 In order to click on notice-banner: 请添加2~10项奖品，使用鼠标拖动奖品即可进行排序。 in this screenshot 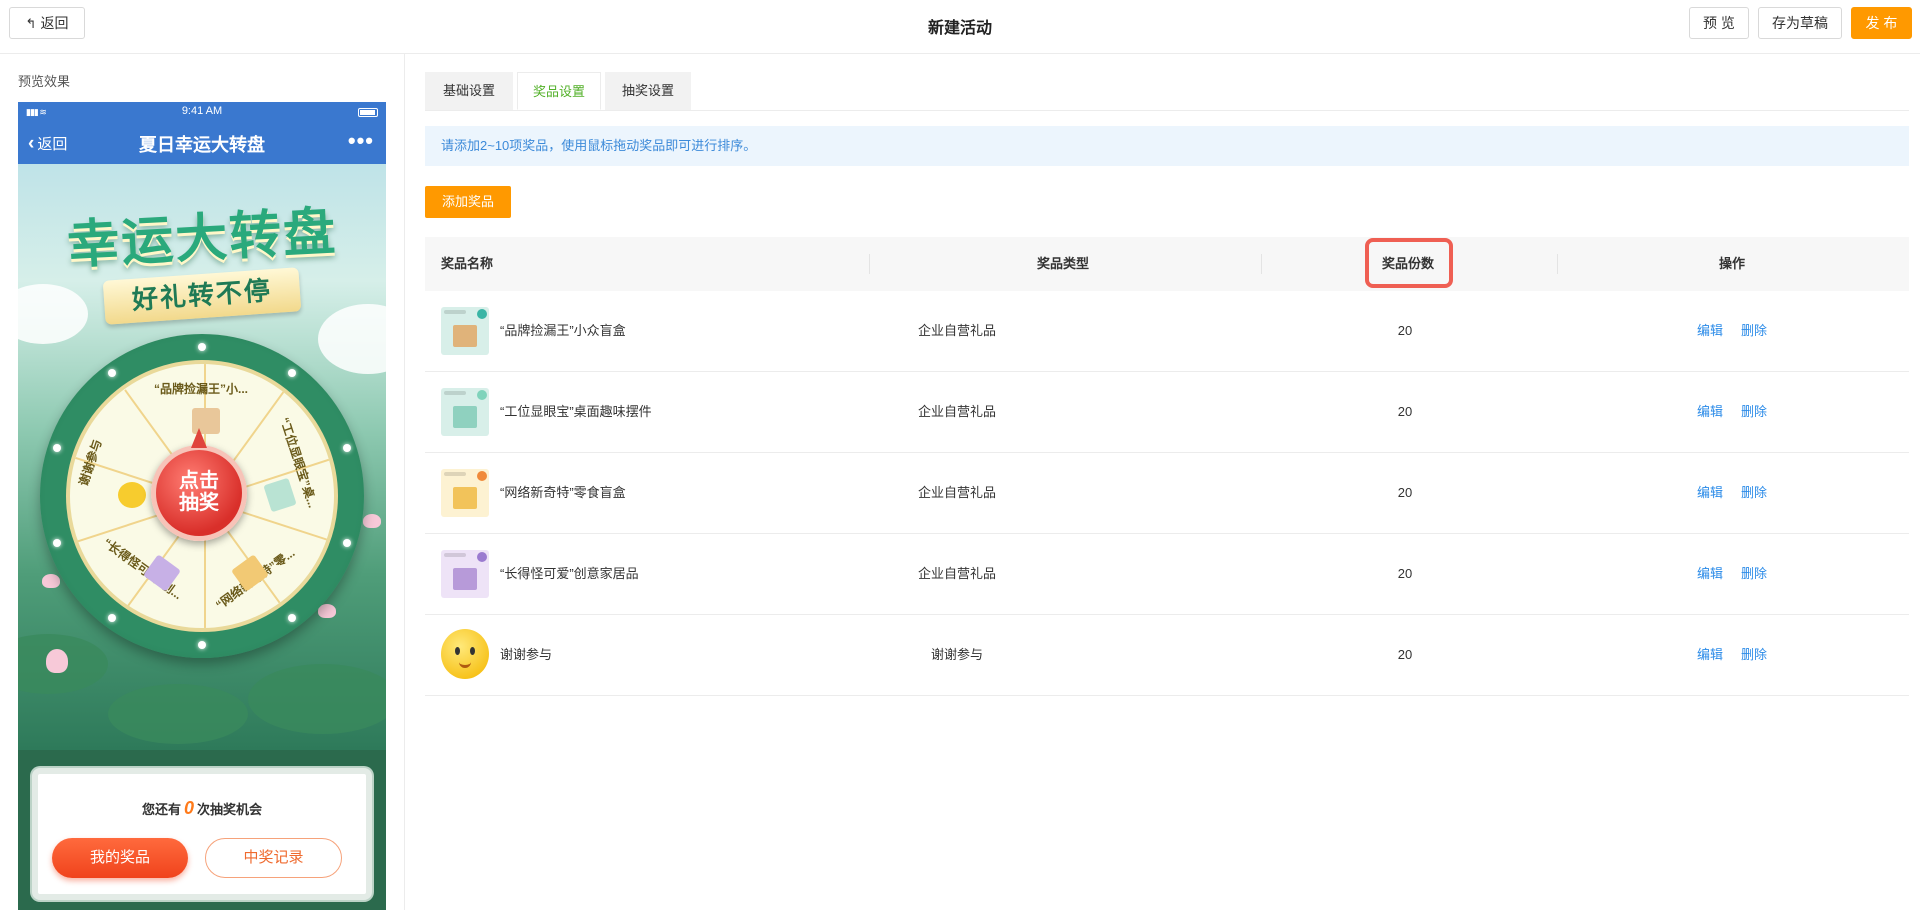, I will do `click(1167, 146)`.